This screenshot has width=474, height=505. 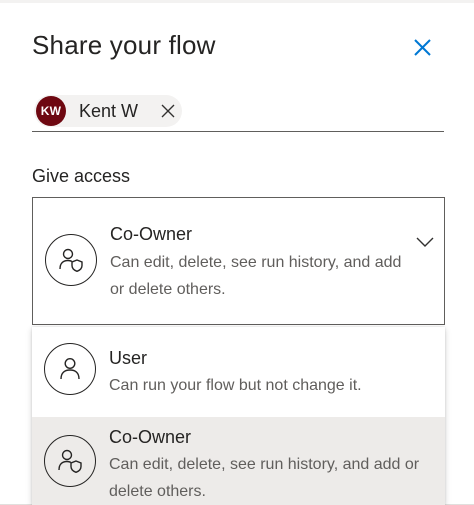 I want to click on people-picker-field: KW Kent W, so click(x=238, y=113).